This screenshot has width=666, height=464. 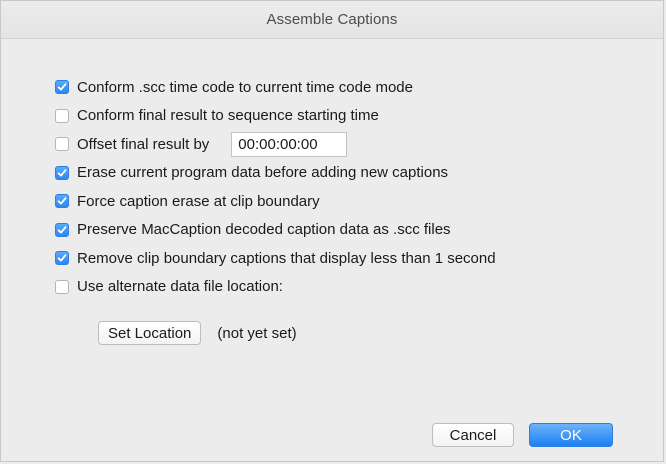 I want to click on set-location-button: Set Location, so click(x=150, y=333).